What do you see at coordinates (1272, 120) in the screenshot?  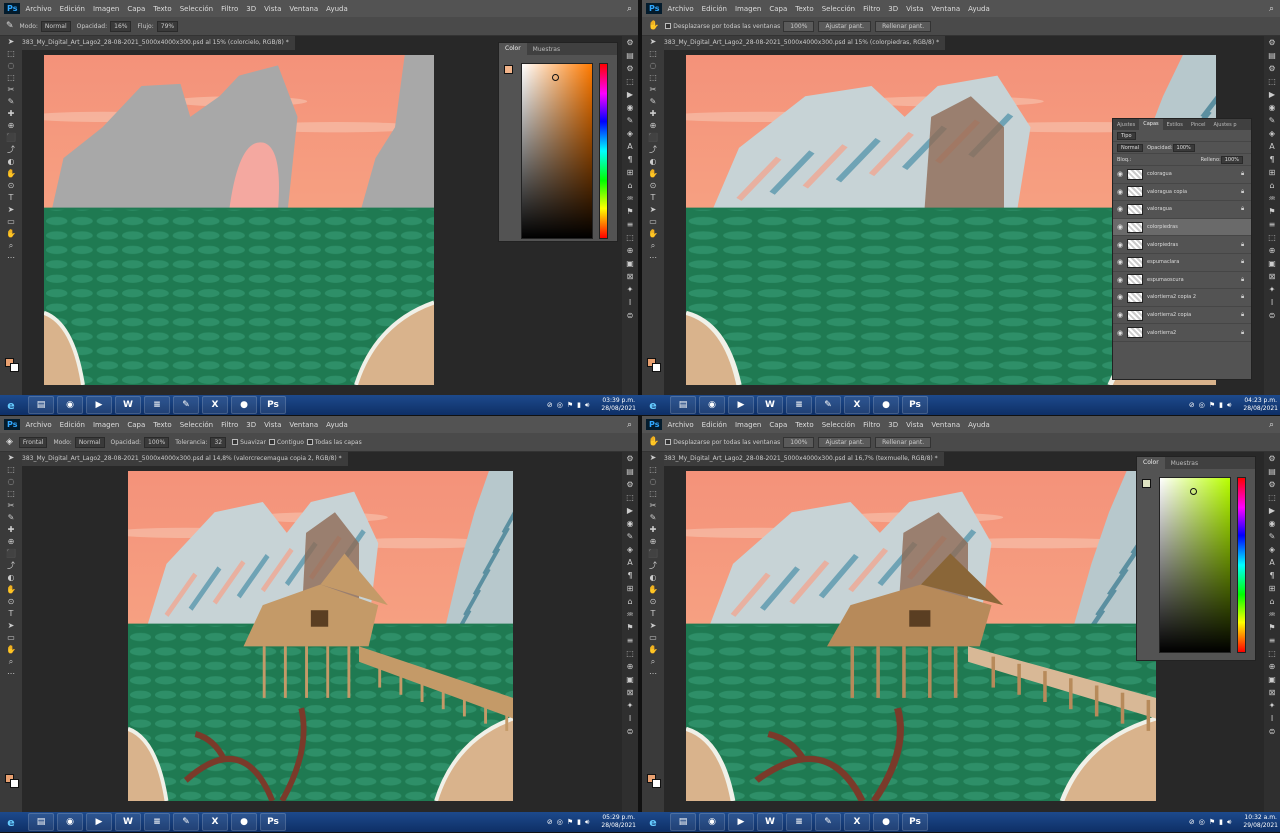 I see `panel-icon: ✎` at bounding box center [1272, 120].